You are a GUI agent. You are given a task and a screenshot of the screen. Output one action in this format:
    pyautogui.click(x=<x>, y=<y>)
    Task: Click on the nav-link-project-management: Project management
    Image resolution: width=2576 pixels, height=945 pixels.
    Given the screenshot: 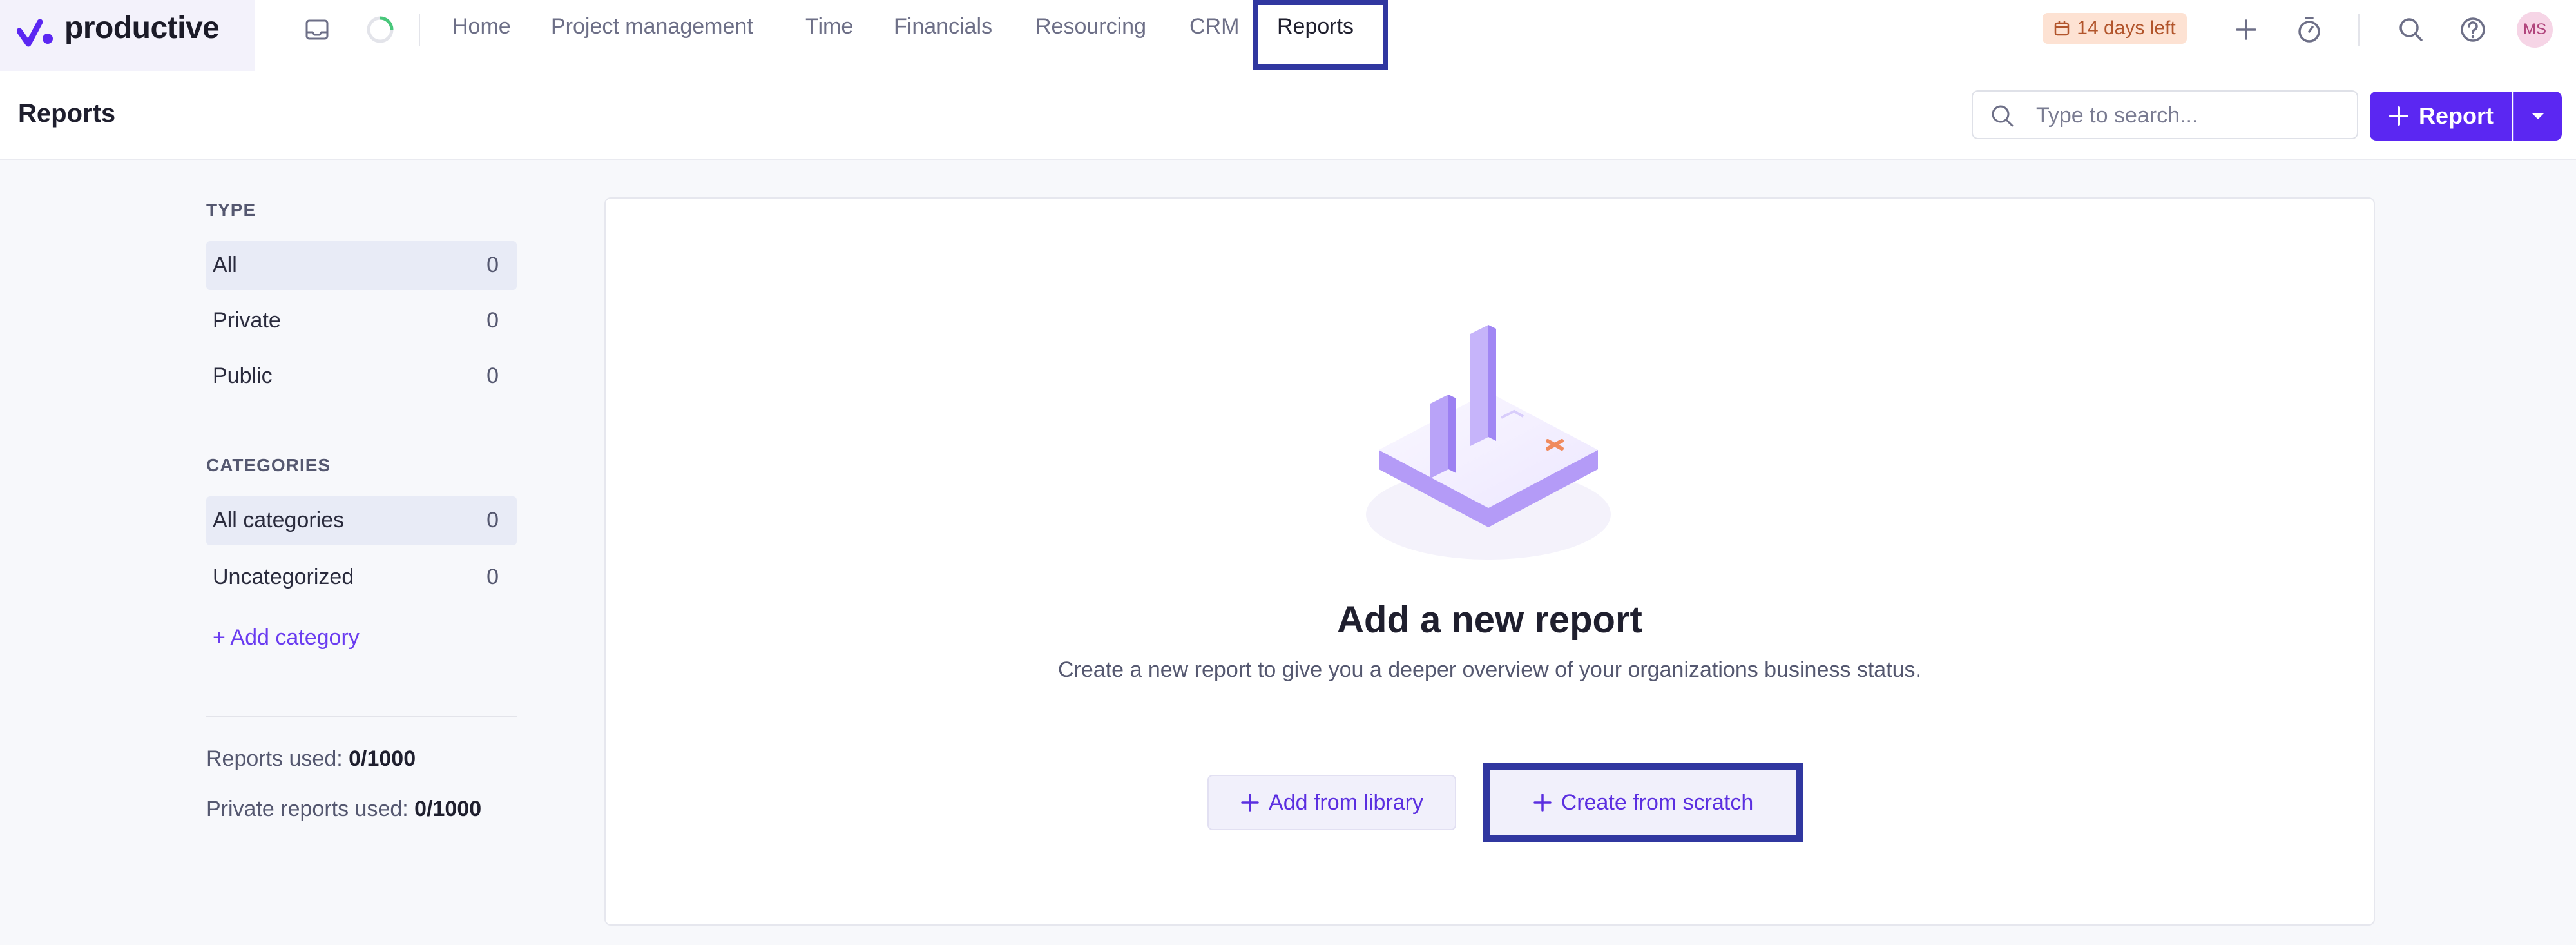 What is the action you would take?
    pyautogui.click(x=652, y=26)
    